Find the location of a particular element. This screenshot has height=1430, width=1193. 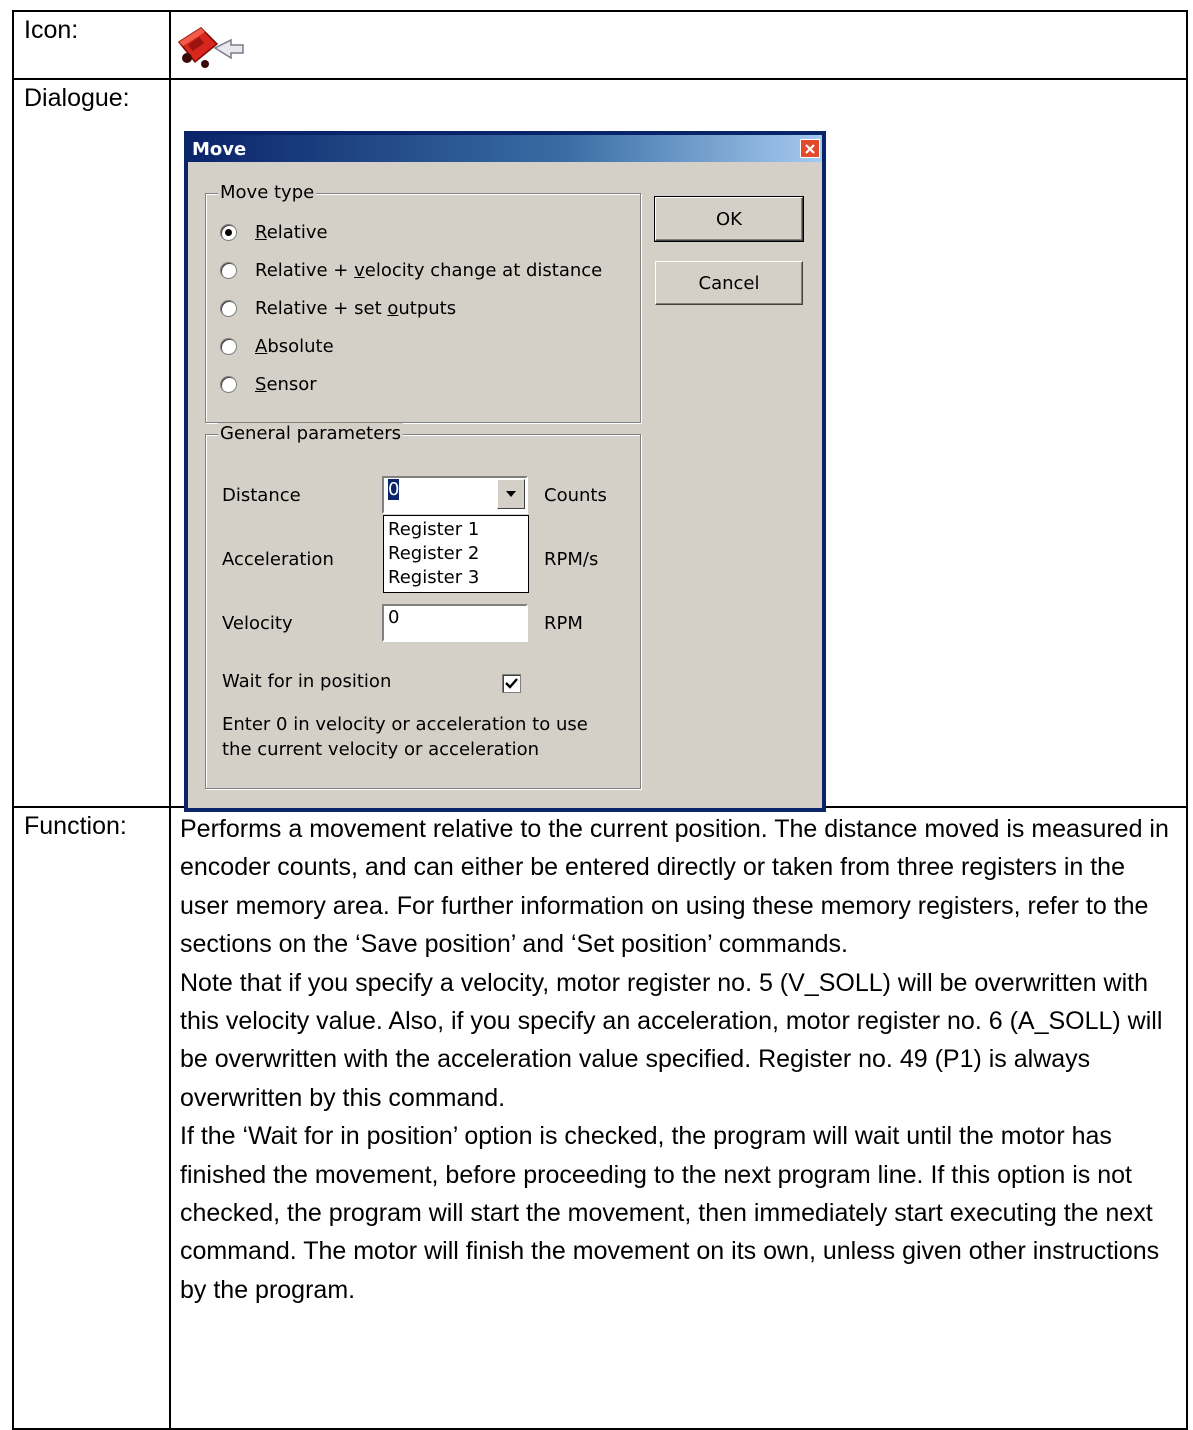

acceleration-label: Acceleration is located at coordinates (278, 559).